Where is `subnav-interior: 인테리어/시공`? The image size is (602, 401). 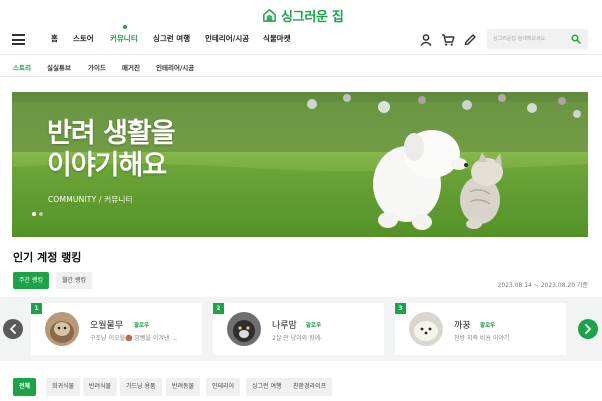
subnav-interior: 인테리어/시공 is located at coordinates (175, 67).